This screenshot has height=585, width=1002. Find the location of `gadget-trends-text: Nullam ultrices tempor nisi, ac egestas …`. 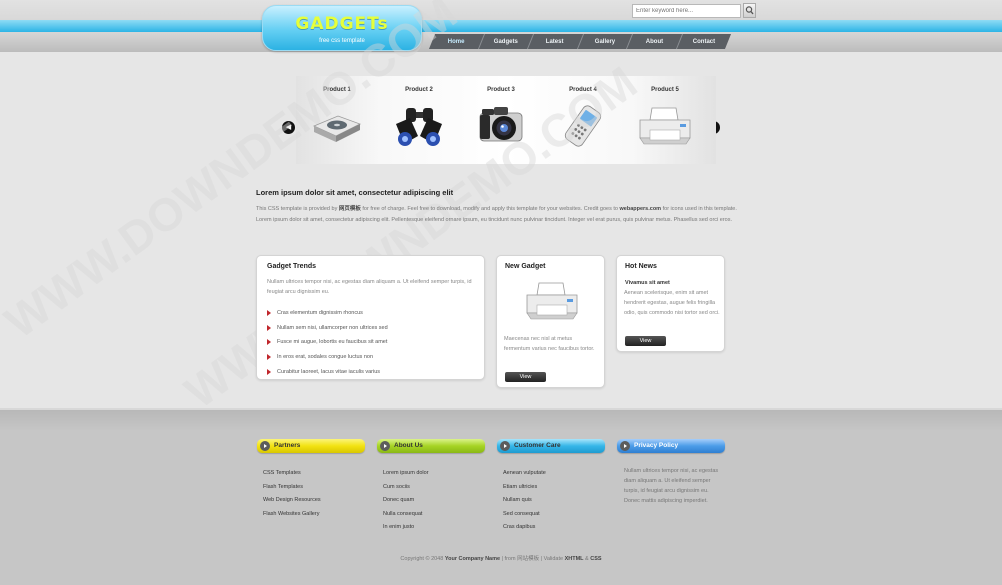

gadget-trends-text: Nullam ultrices tempor nisi, ac egestas … is located at coordinates (369, 287).